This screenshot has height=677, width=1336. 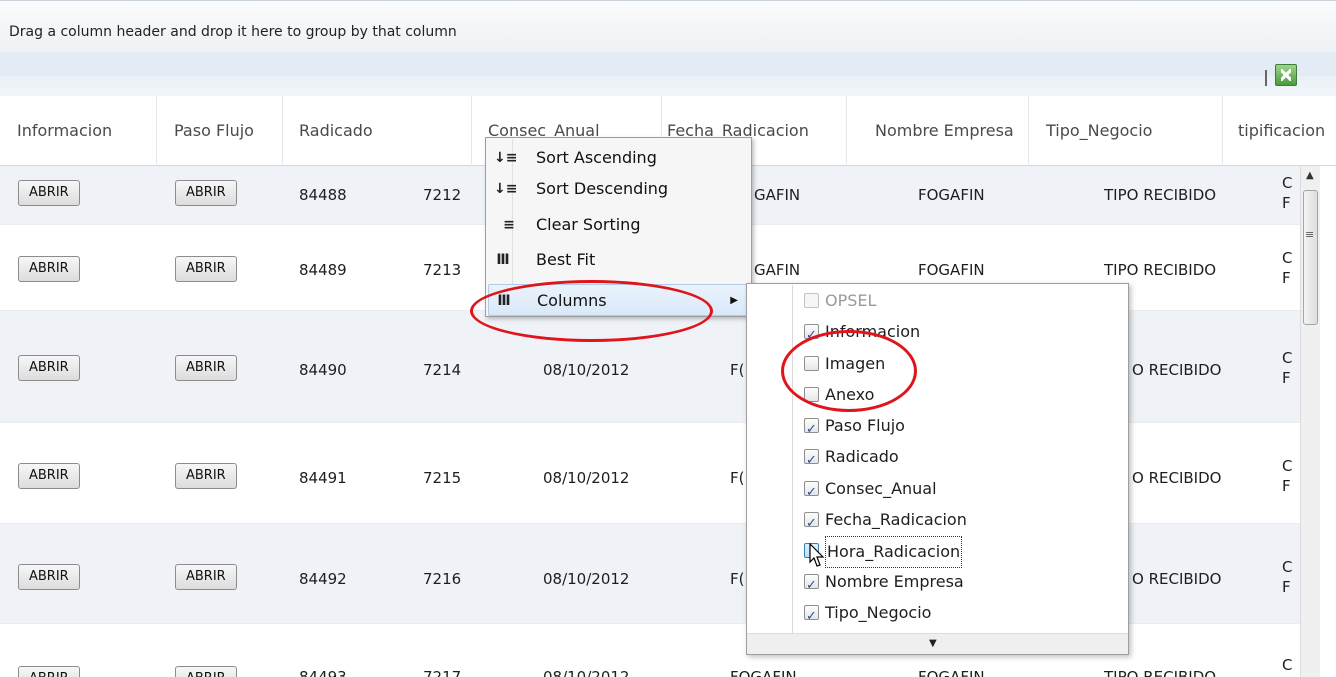 I want to click on header-nombre-empresa: Nombre Empresa, so click(x=937, y=131).